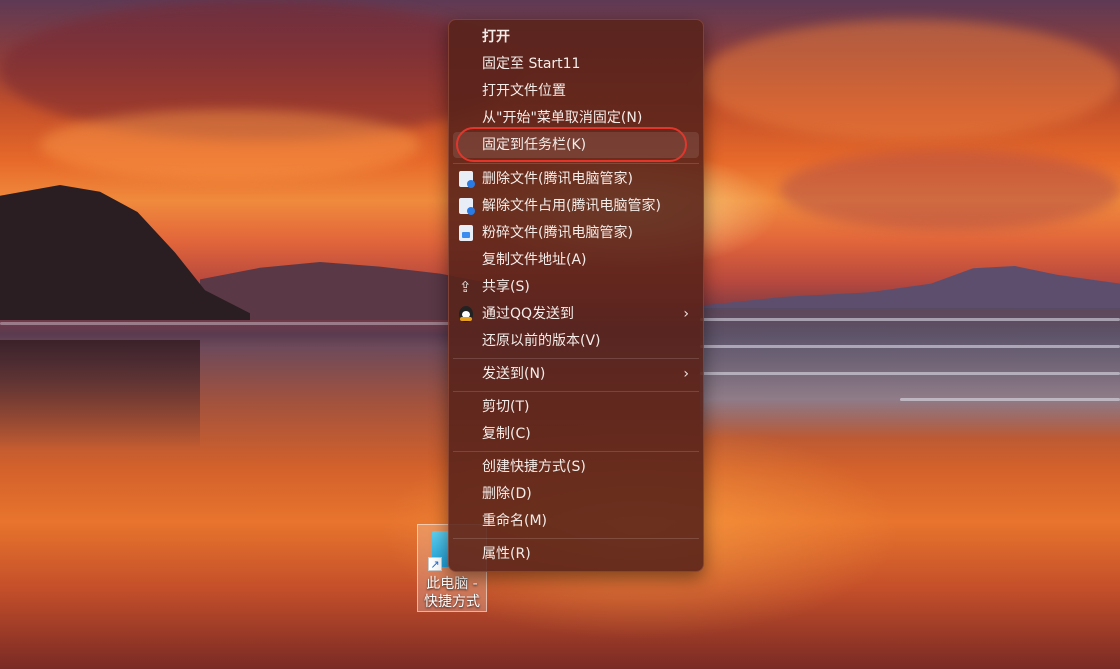 This screenshot has height=669, width=1120. What do you see at coordinates (506, 287) in the screenshot?
I see `menu-item-label: 共享(S)` at bounding box center [506, 287].